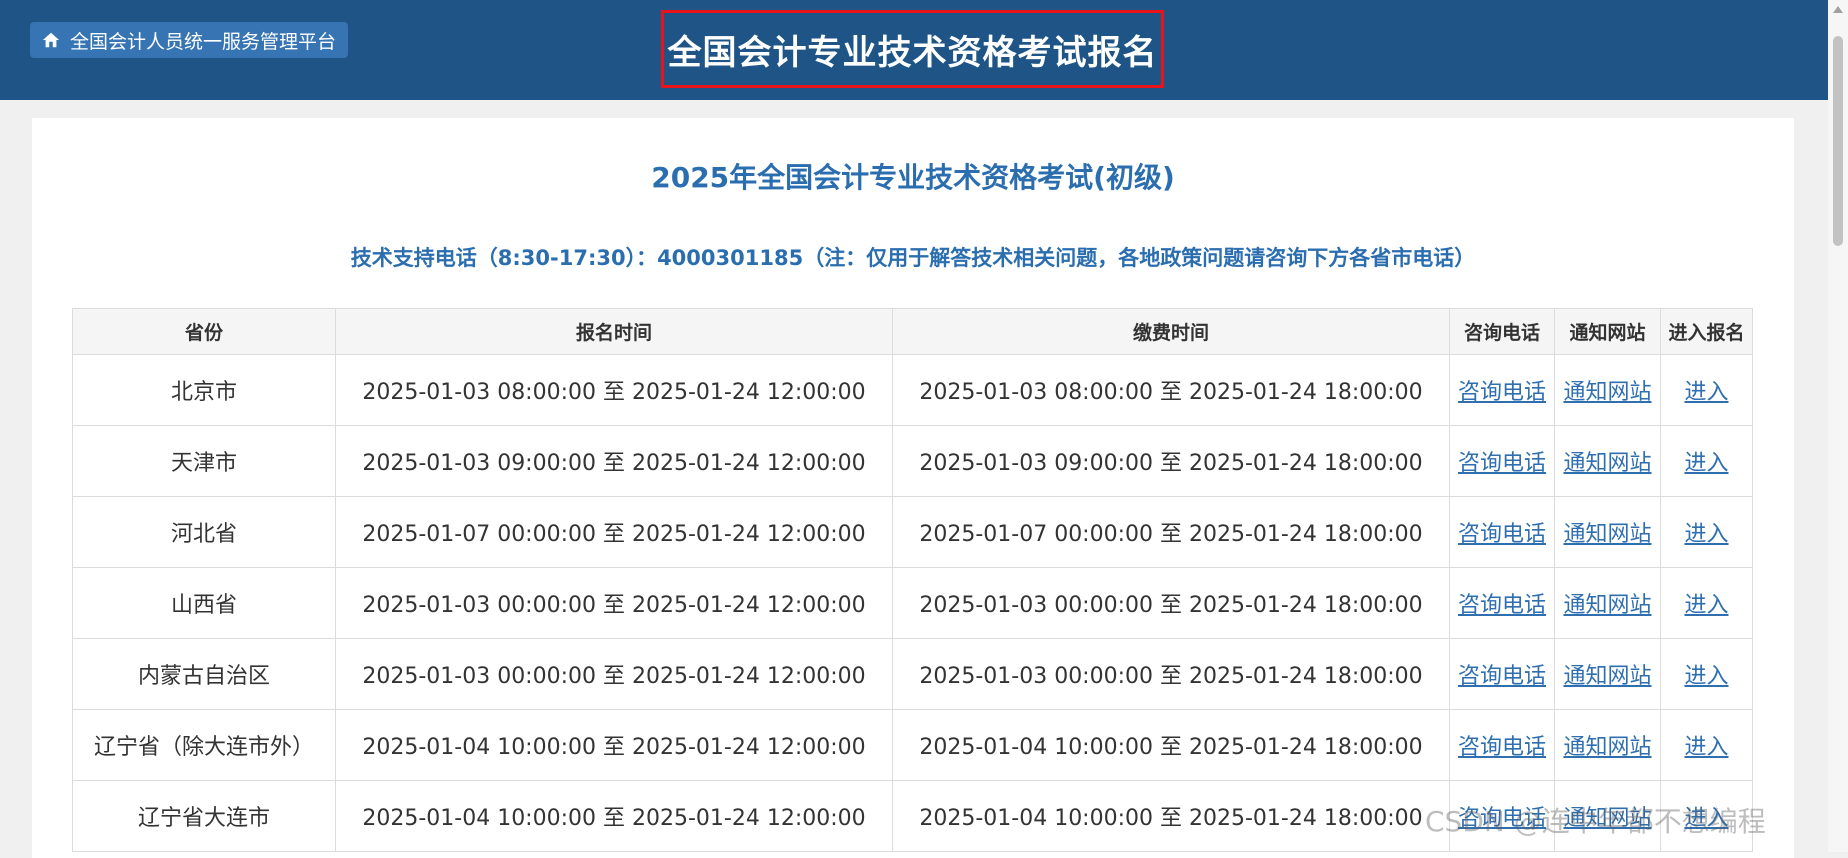 The width and height of the screenshot is (1848, 858). Describe the element at coordinates (51, 40) in the screenshot. I see `home-icon` at that location.